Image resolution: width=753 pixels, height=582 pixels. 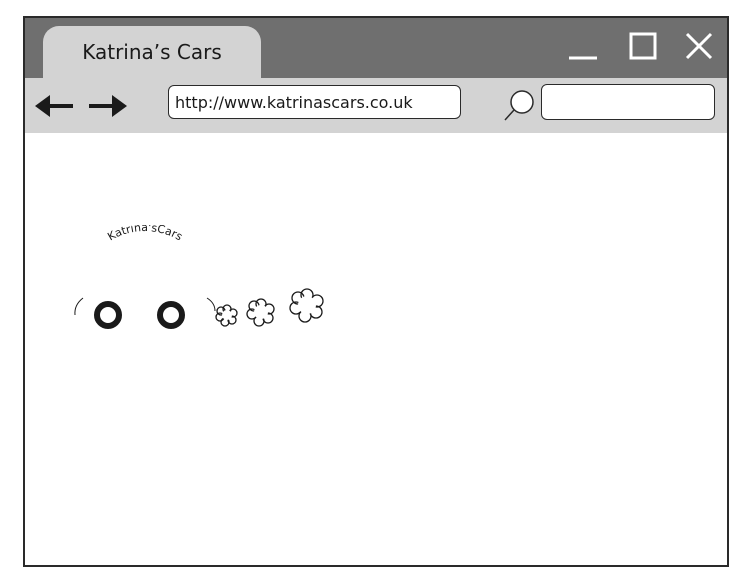 I want to click on close-button, so click(x=699, y=46).